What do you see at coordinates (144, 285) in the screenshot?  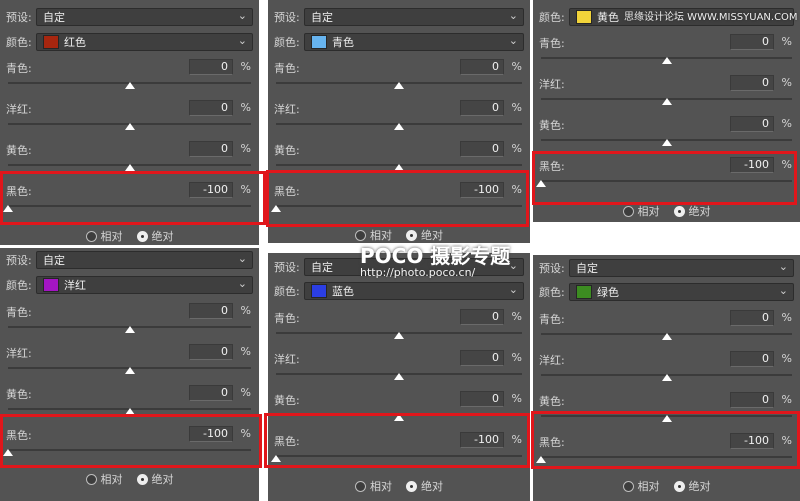 I see `color-select: 洋红 ⌄` at bounding box center [144, 285].